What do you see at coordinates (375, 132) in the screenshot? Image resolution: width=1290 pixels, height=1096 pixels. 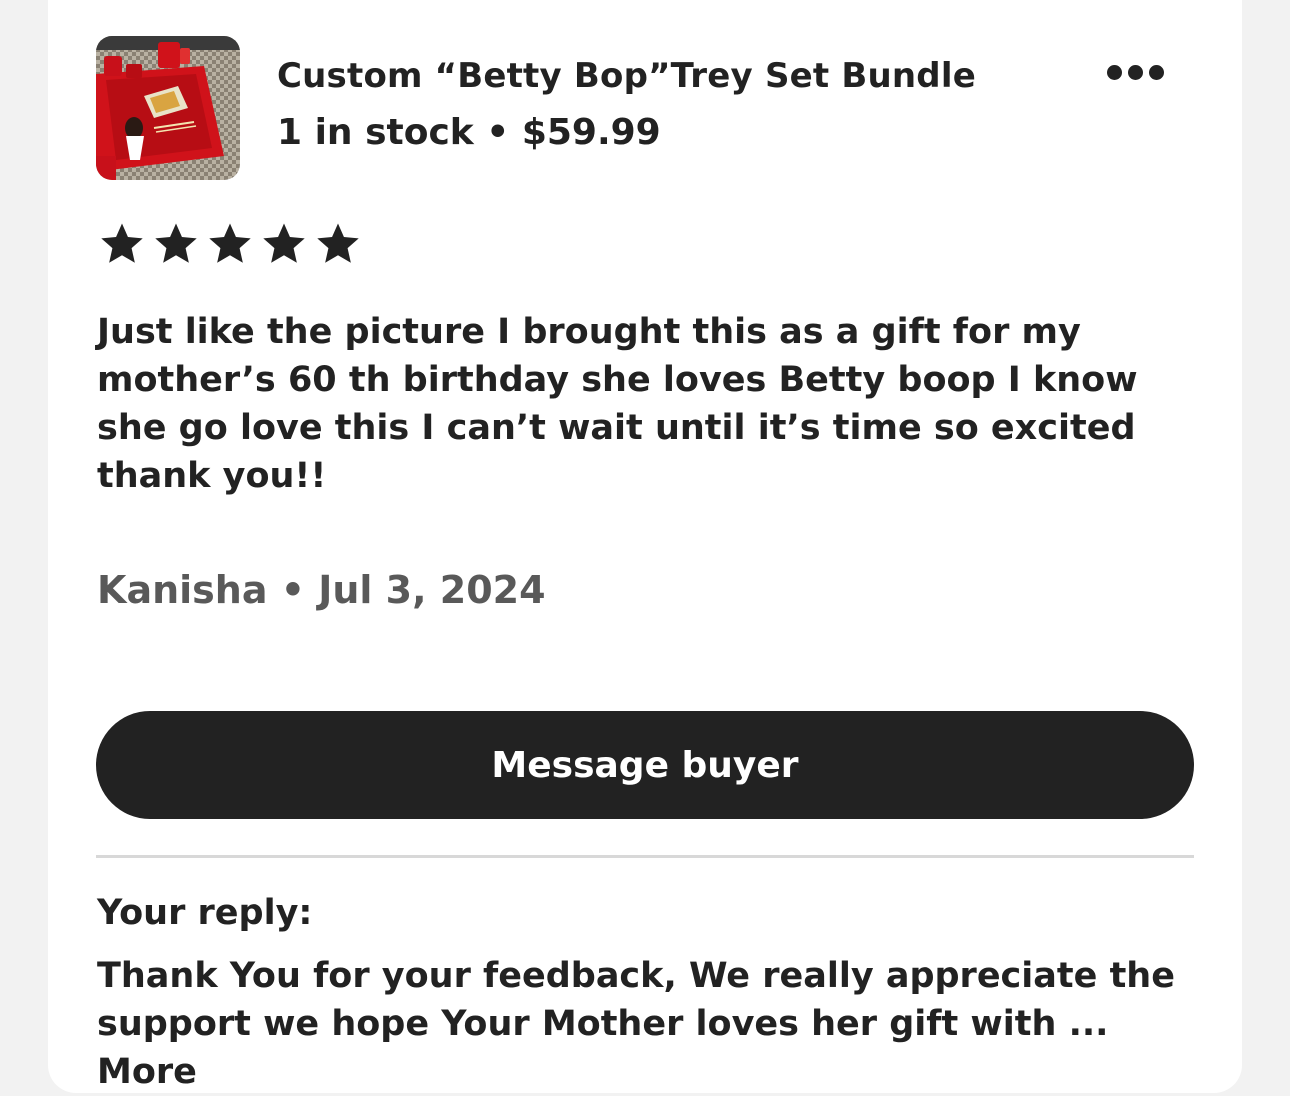 I see `stock-count: 1 in stock` at bounding box center [375, 132].